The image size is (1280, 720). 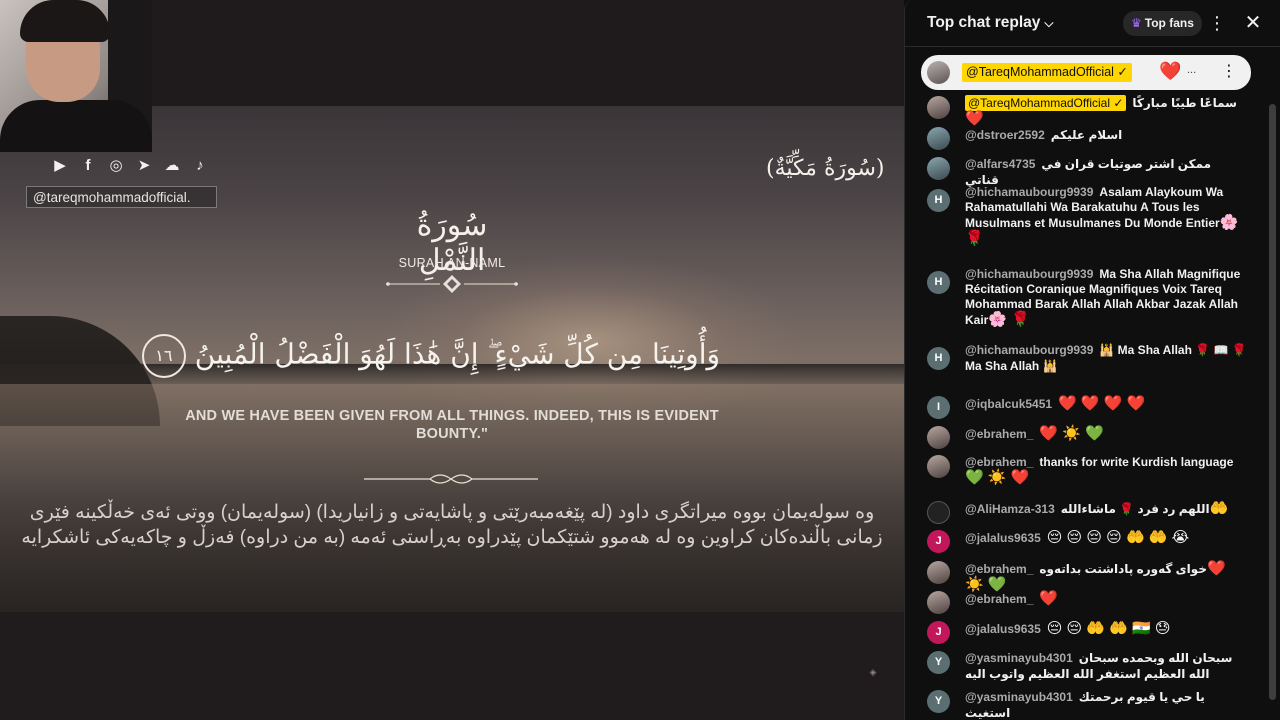 What do you see at coordinates (1118, 537) in the screenshot?
I see `chat-emoji: 😔 😔 😔 😔 🤲 🤲 😭` at bounding box center [1118, 537].